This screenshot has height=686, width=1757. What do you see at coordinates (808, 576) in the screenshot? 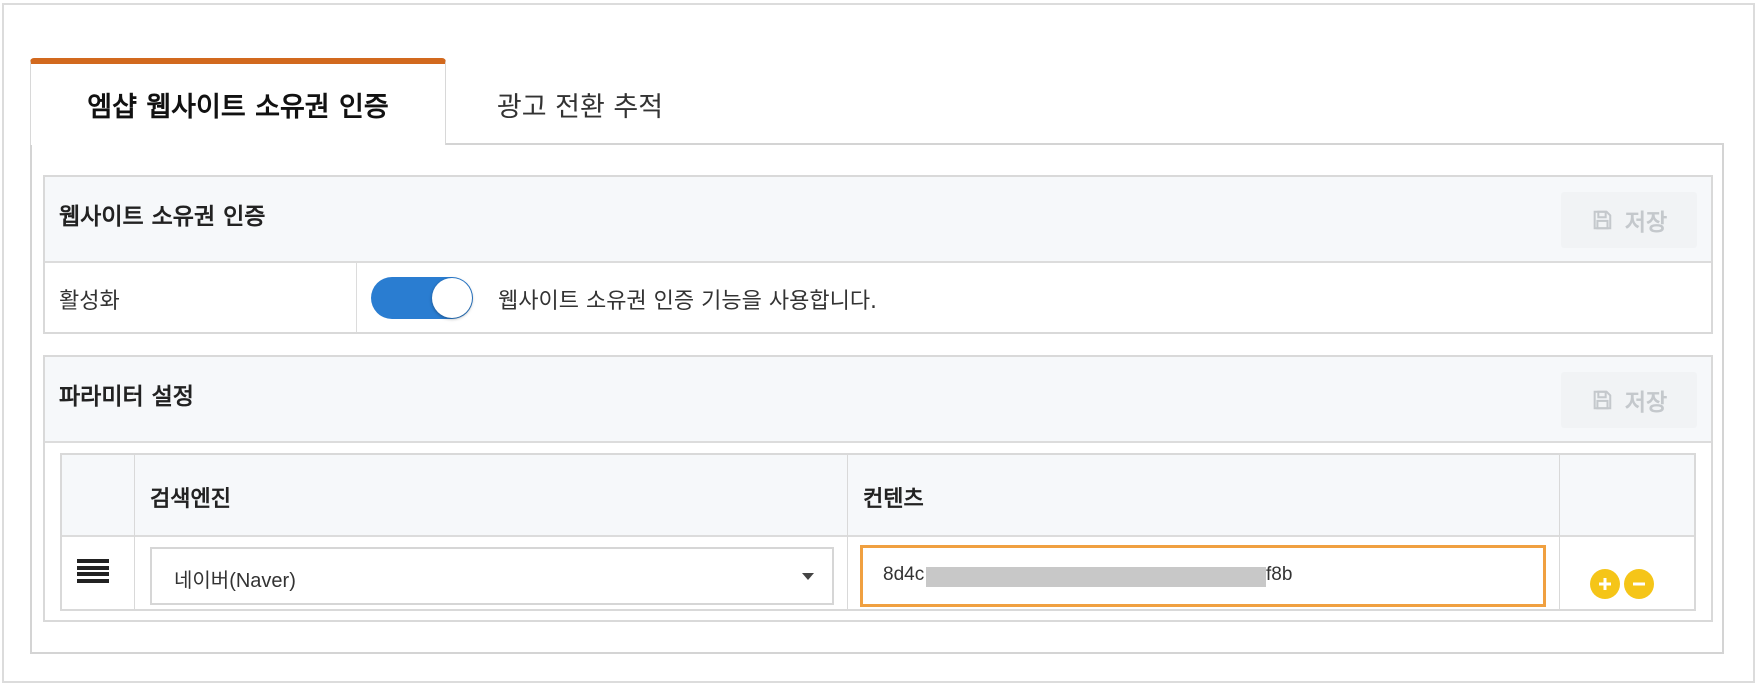
I see `chevron-down-icon` at bounding box center [808, 576].